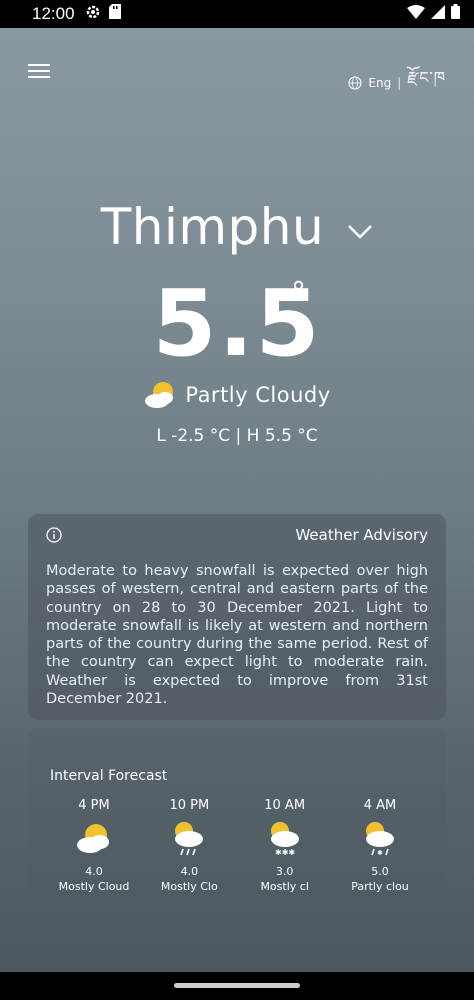  What do you see at coordinates (298, 293) in the screenshot?
I see `degree-symbol: °` at bounding box center [298, 293].